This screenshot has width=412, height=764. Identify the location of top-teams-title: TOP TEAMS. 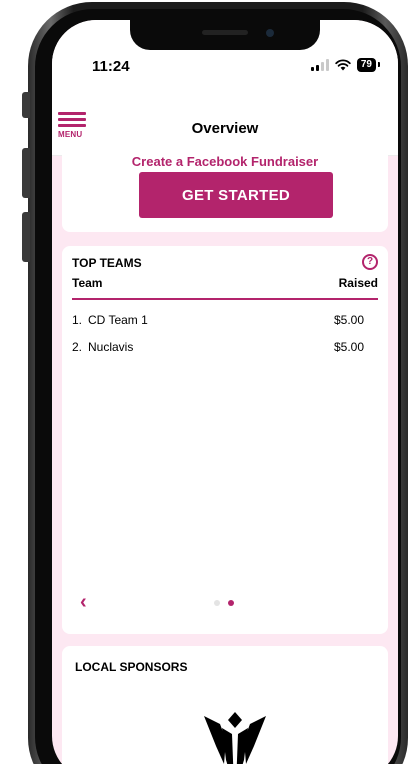
(107, 263).